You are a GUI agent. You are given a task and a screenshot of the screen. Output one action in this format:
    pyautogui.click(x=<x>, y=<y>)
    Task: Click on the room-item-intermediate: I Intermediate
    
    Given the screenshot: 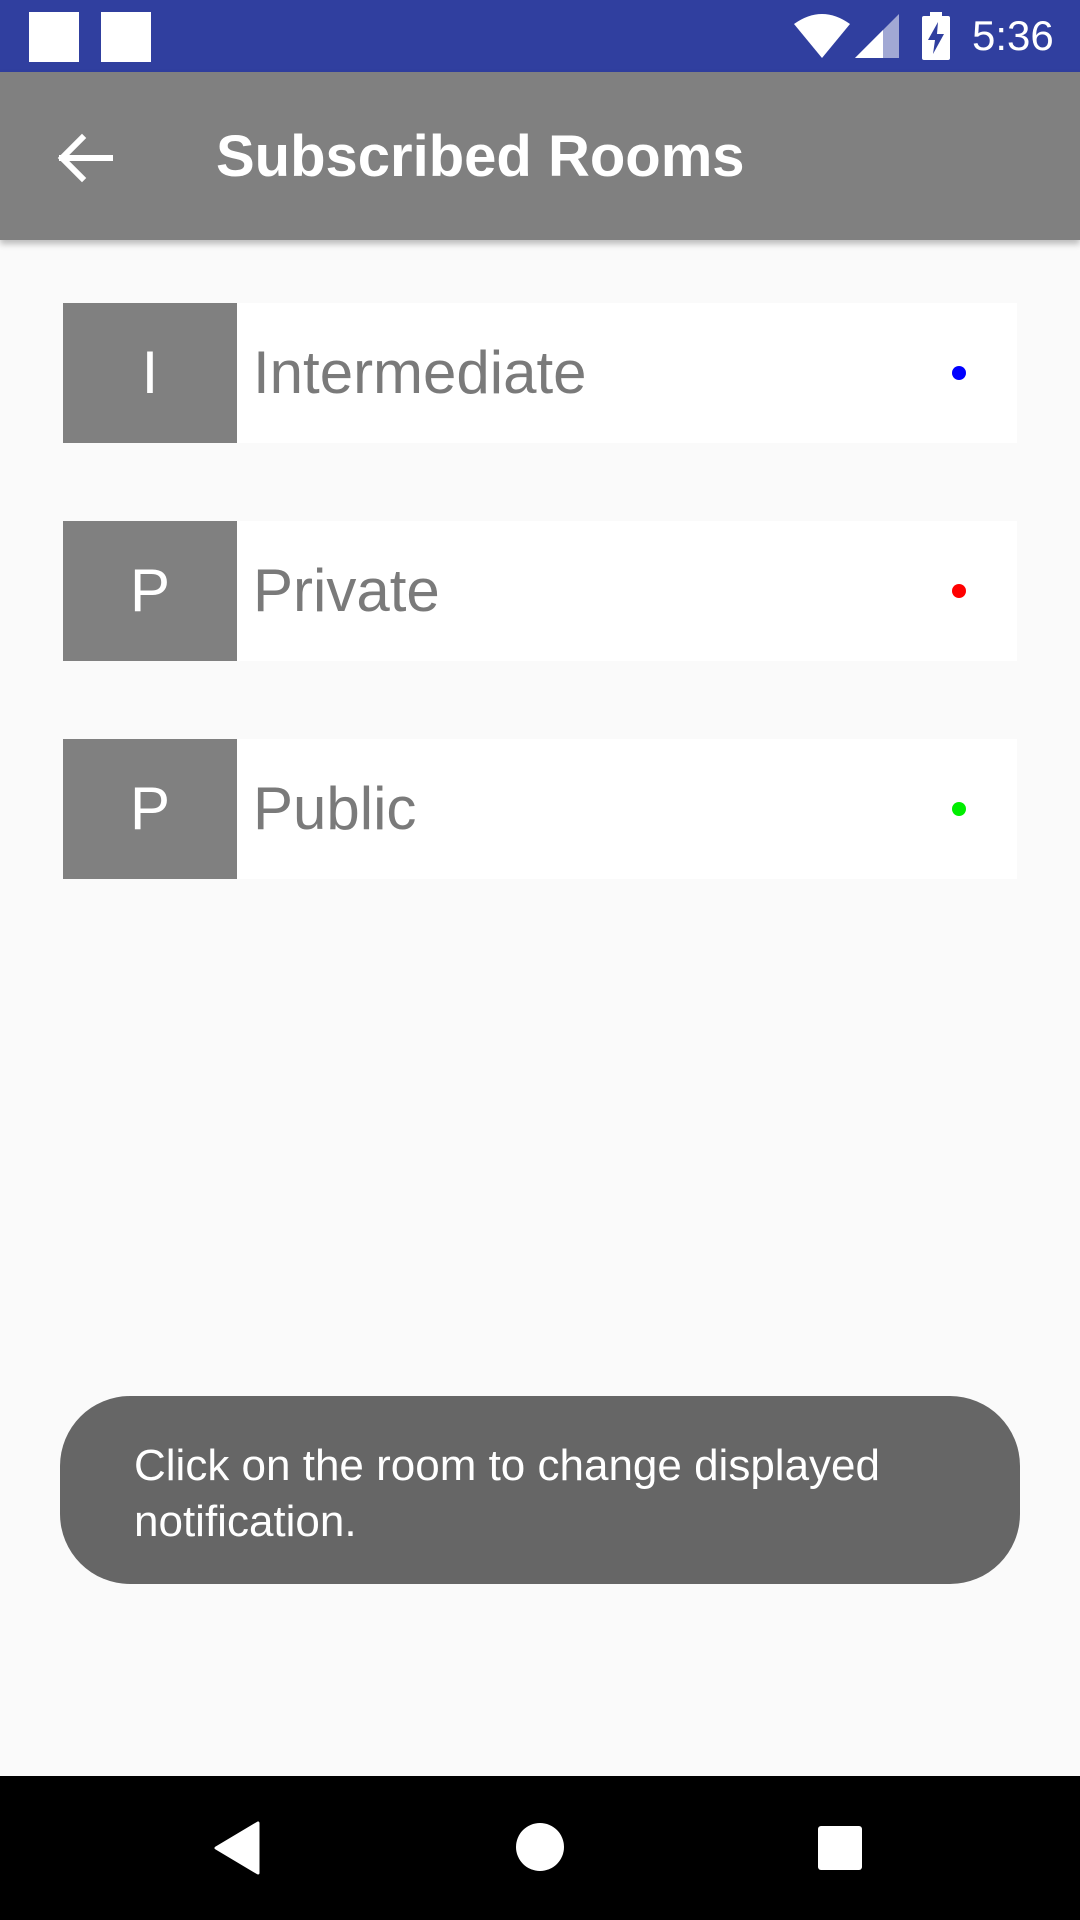 What is the action you would take?
    pyautogui.click(x=540, y=373)
    